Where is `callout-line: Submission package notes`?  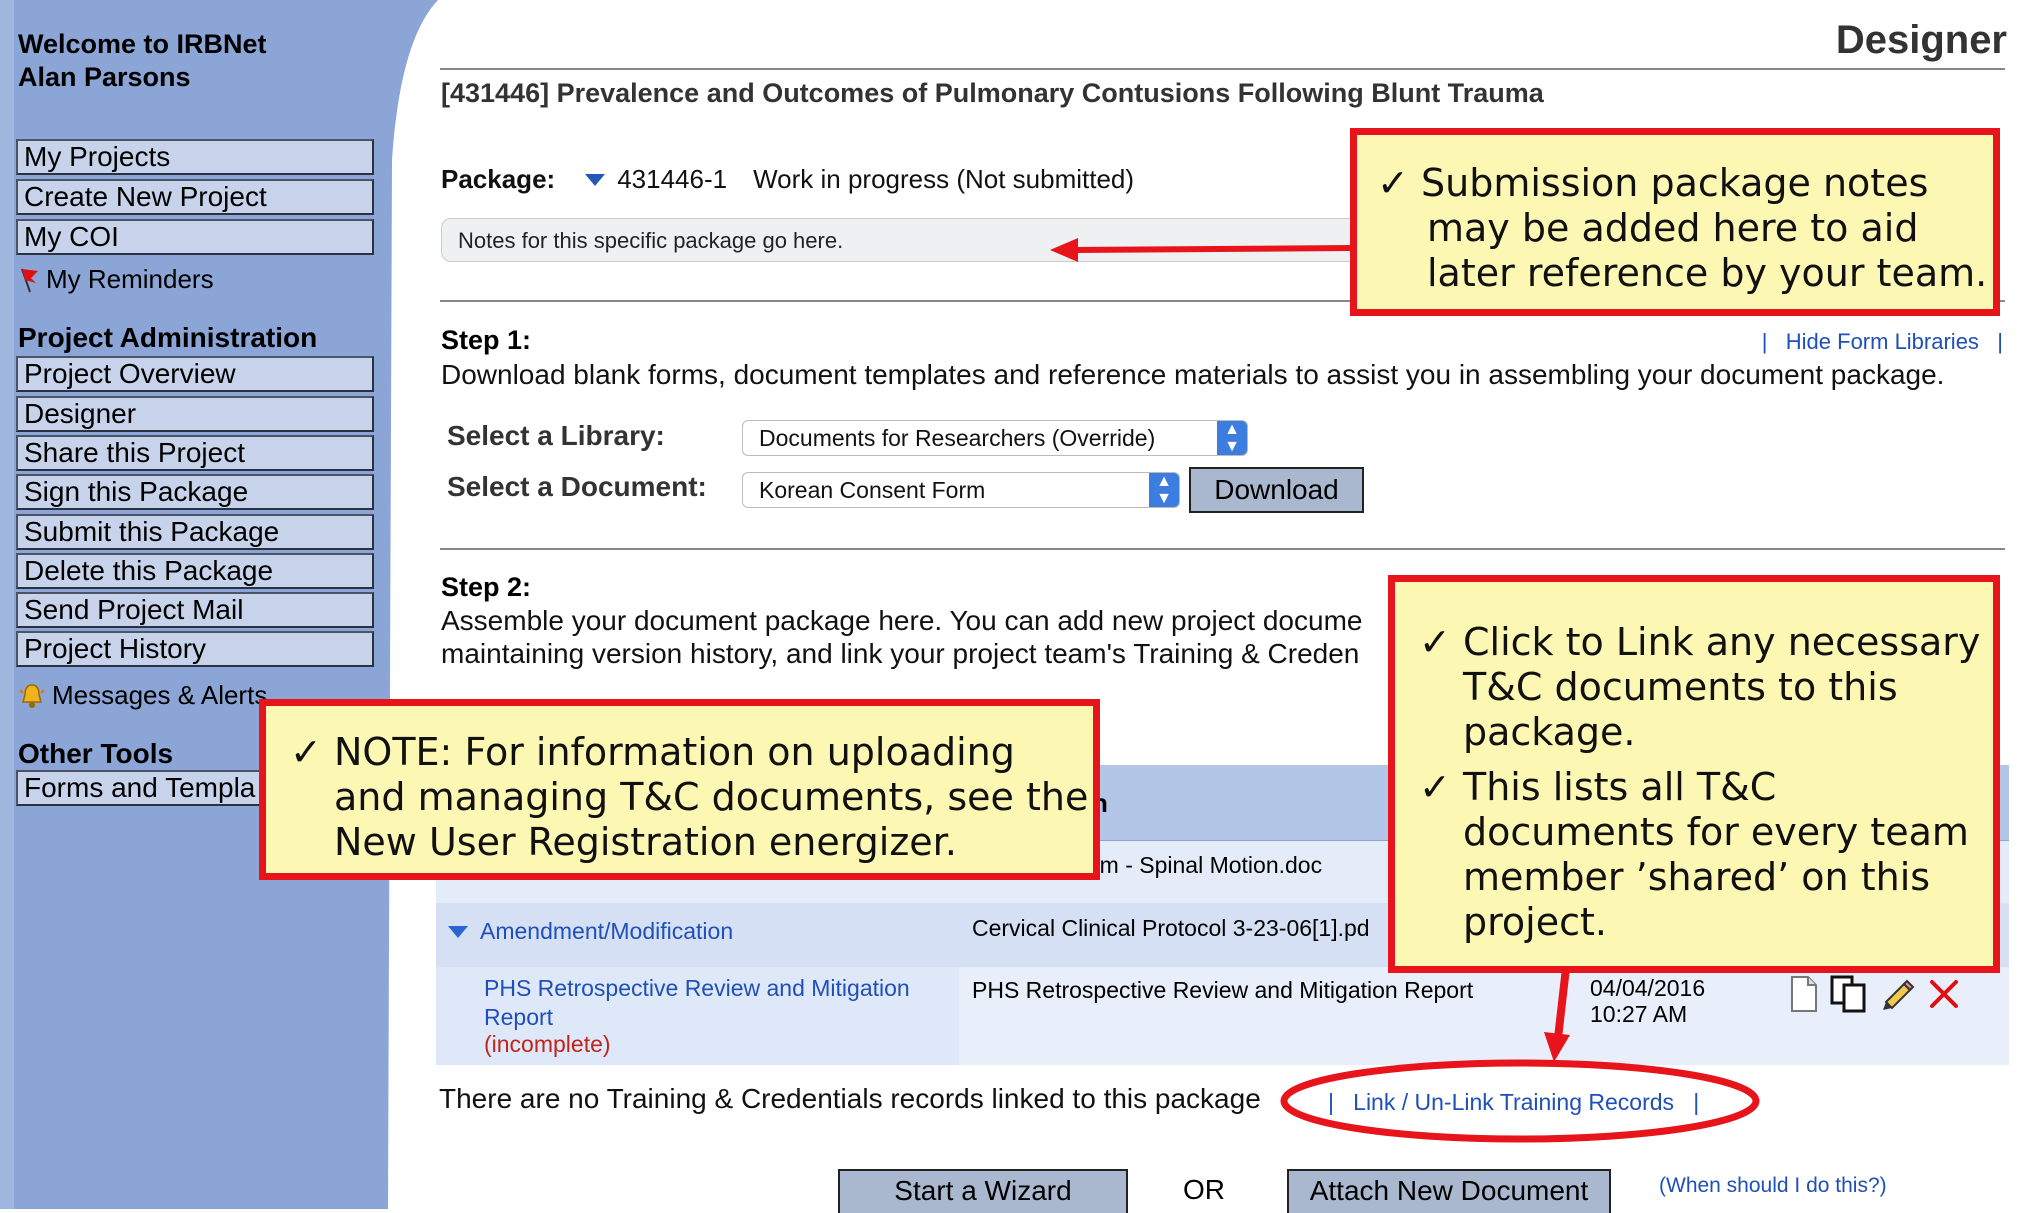
callout-line: Submission package notes is located at coordinates (1675, 183).